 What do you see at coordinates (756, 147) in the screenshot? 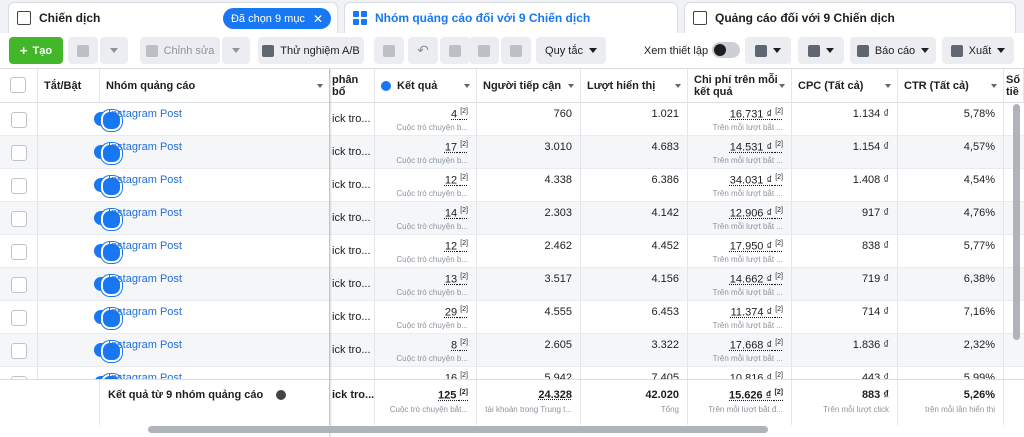
I see `cost-value: 14.531 ₫ [2]` at bounding box center [756, 147].